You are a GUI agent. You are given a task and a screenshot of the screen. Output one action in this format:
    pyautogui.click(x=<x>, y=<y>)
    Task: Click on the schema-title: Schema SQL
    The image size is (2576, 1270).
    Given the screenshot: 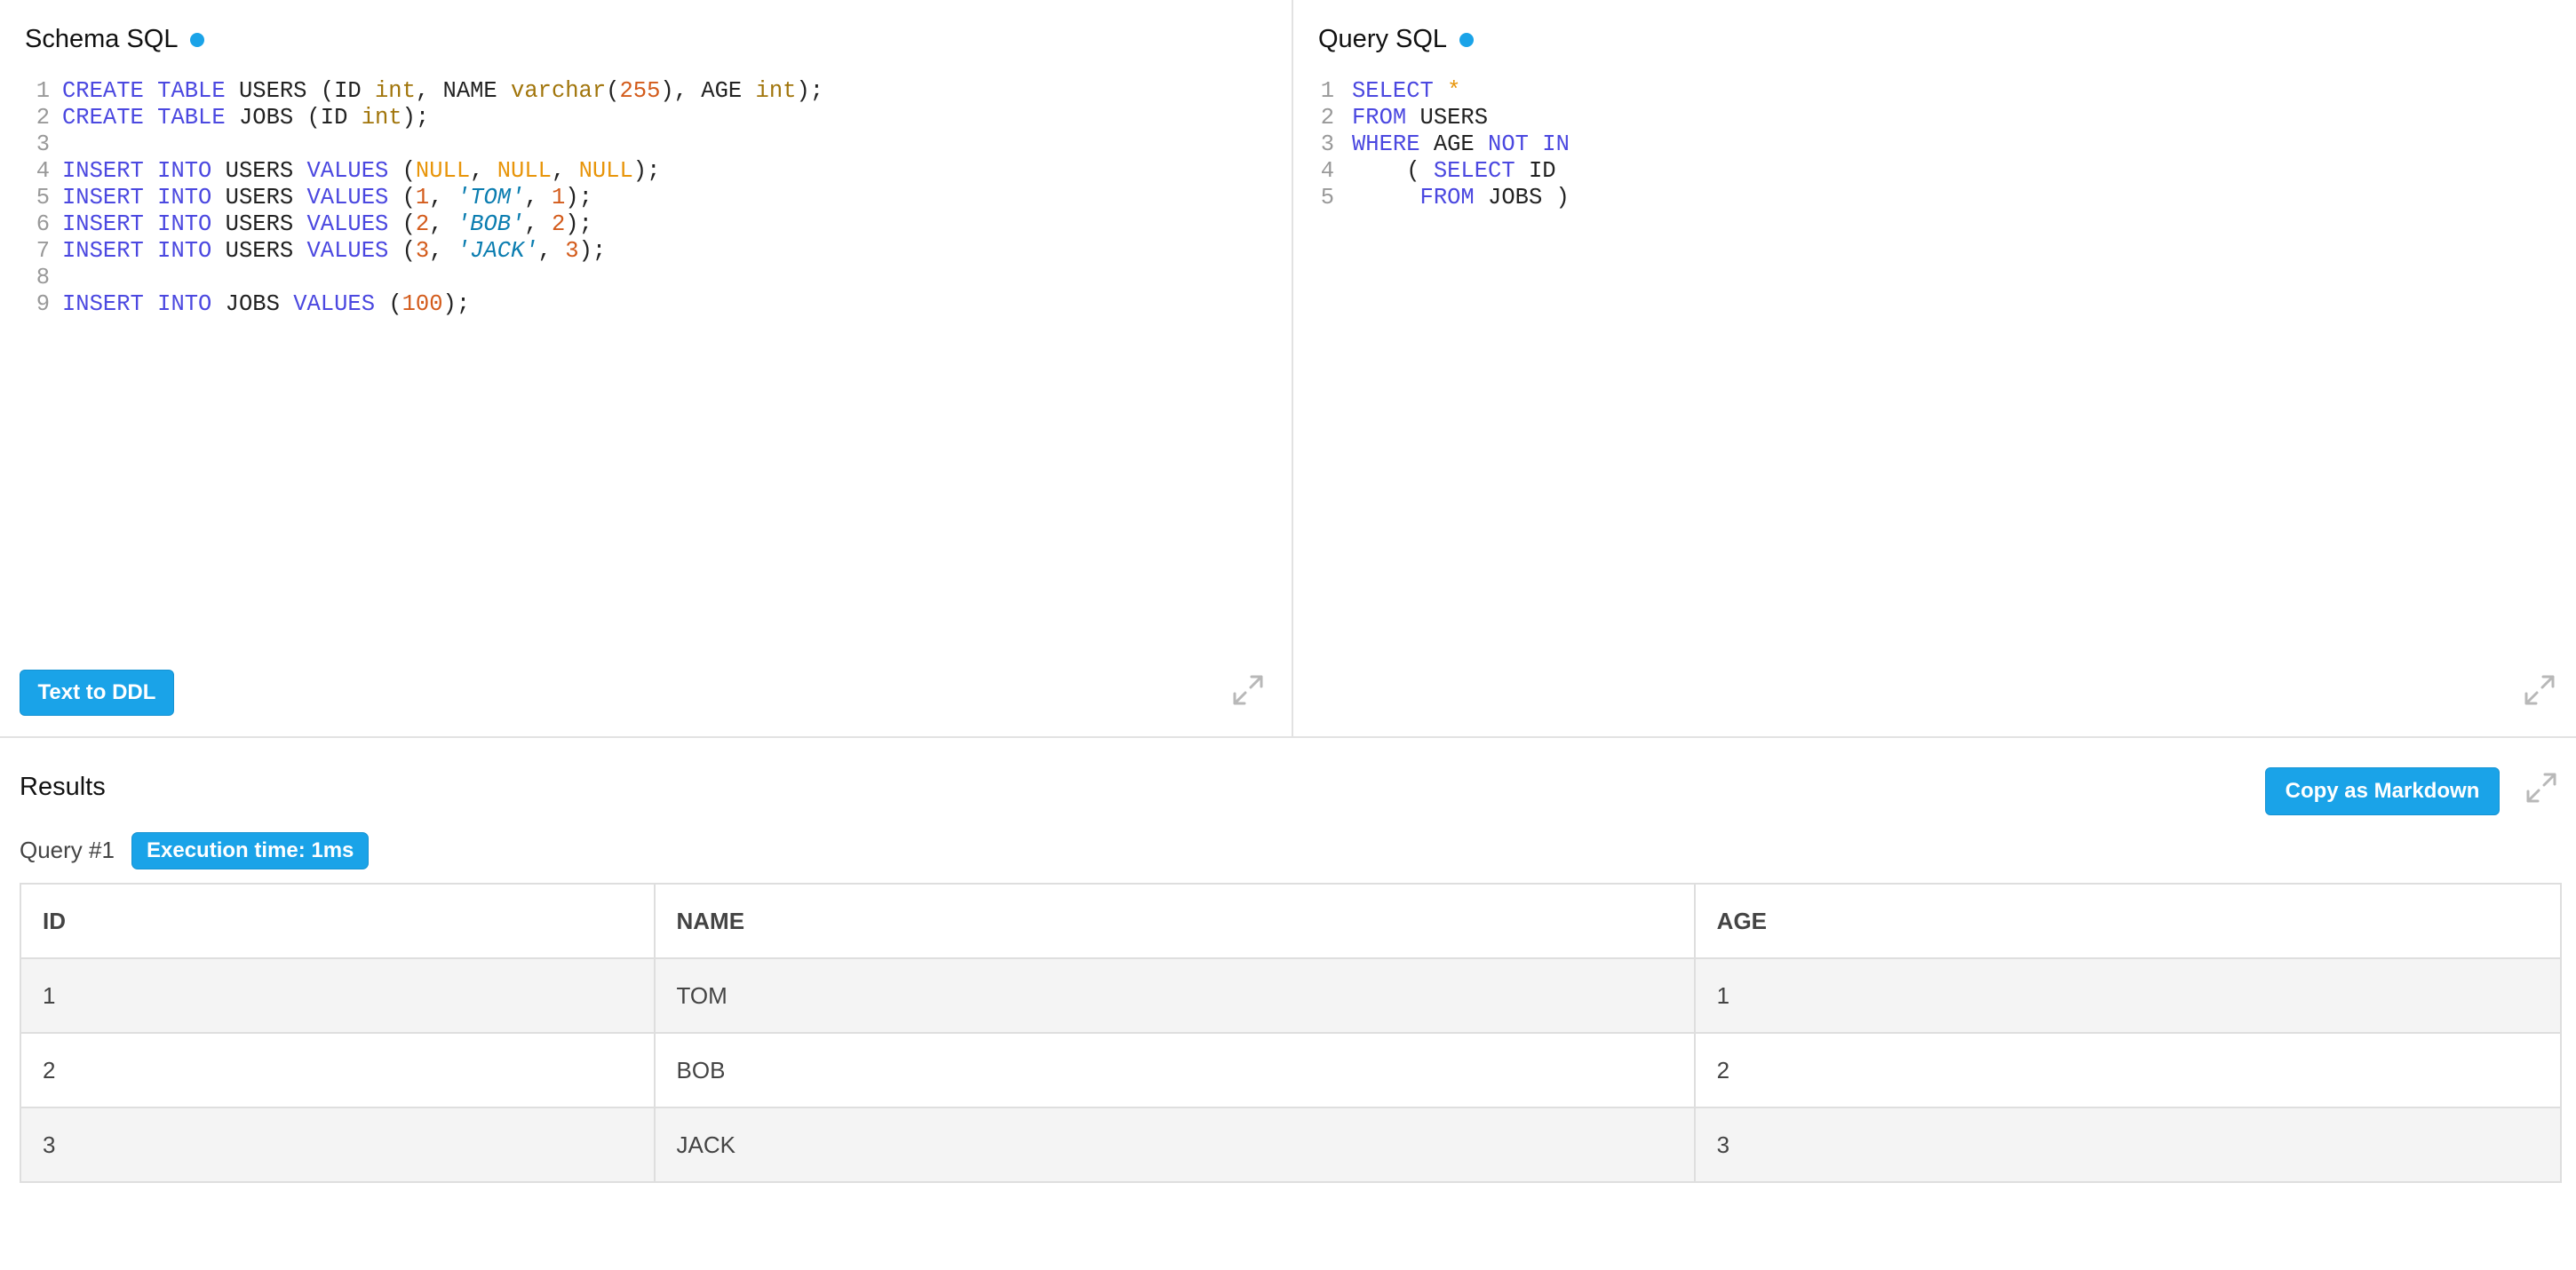 What is the action you would take?
    pyautogui.click(x=115, y=39)
    